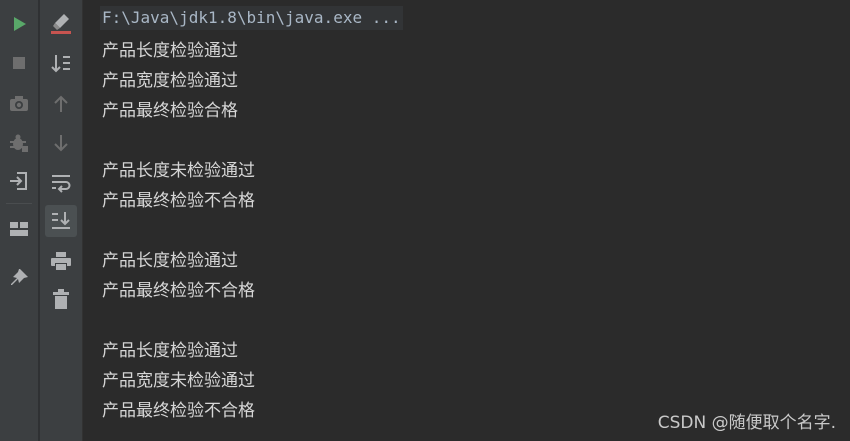  I want to click on down-arrow-icon, so click(61, 143).